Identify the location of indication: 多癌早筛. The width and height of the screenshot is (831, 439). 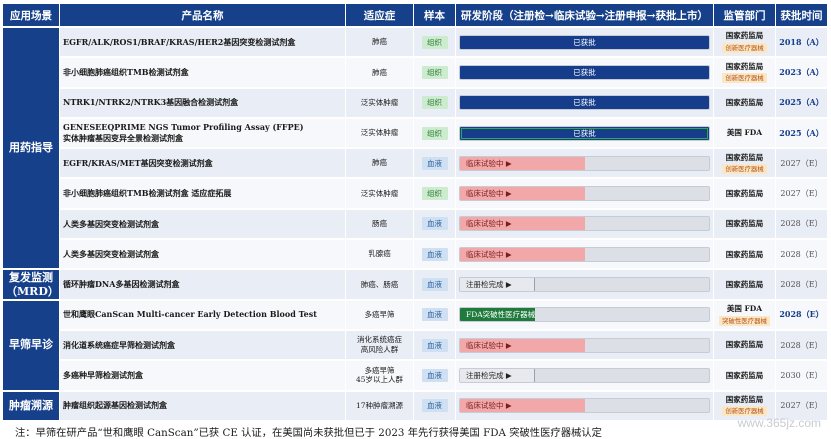
(380, 314).